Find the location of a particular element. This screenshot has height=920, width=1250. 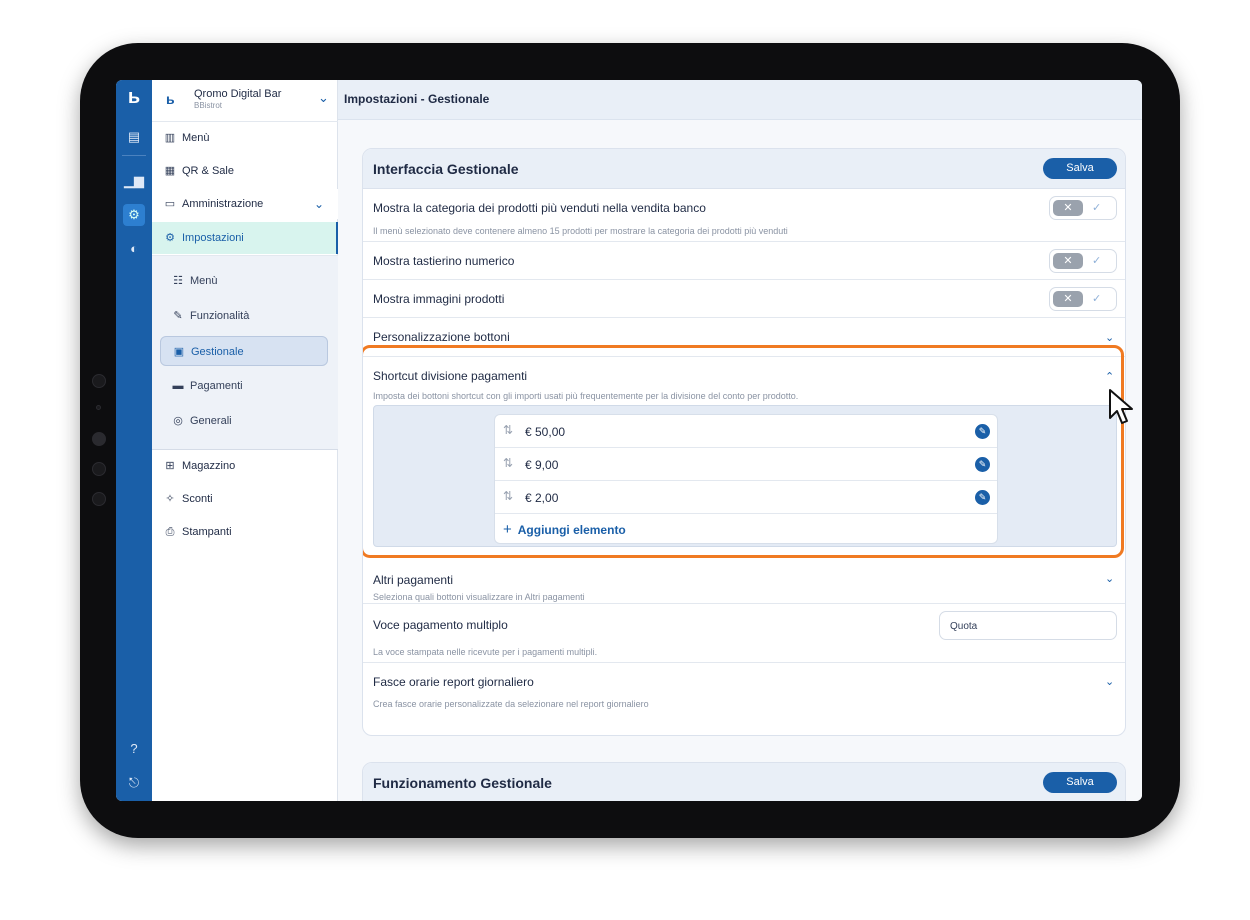

orders-icon: ▤ is located at coordinates (134, 137).